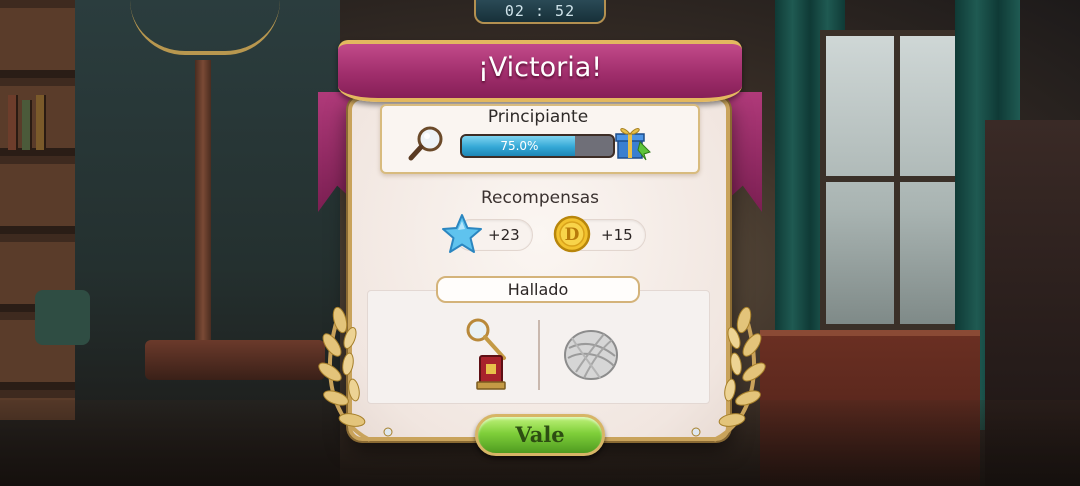 Image resolution: width=1080 pixels, height=486 pixels. I want to click on reward-coins-value: +15, so click(617, 235).